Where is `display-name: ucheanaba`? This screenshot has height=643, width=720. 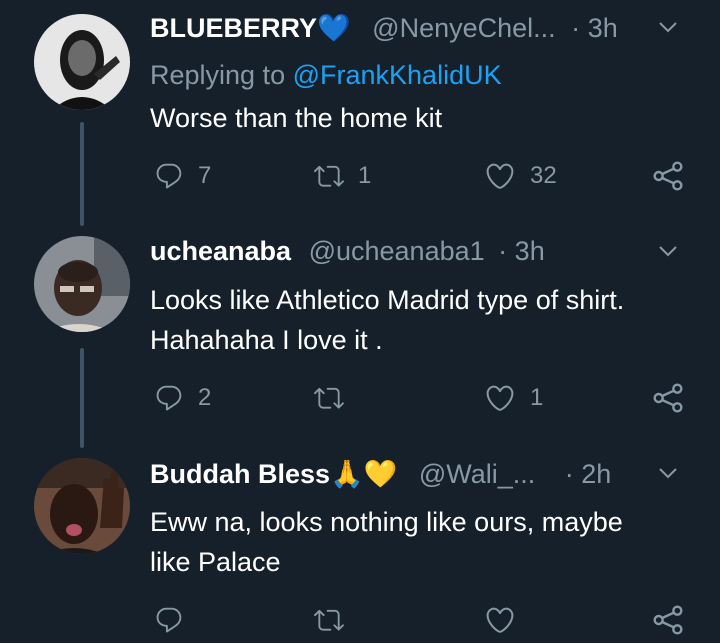
display-name: ucheanaba is located at coordinates (220, 251).